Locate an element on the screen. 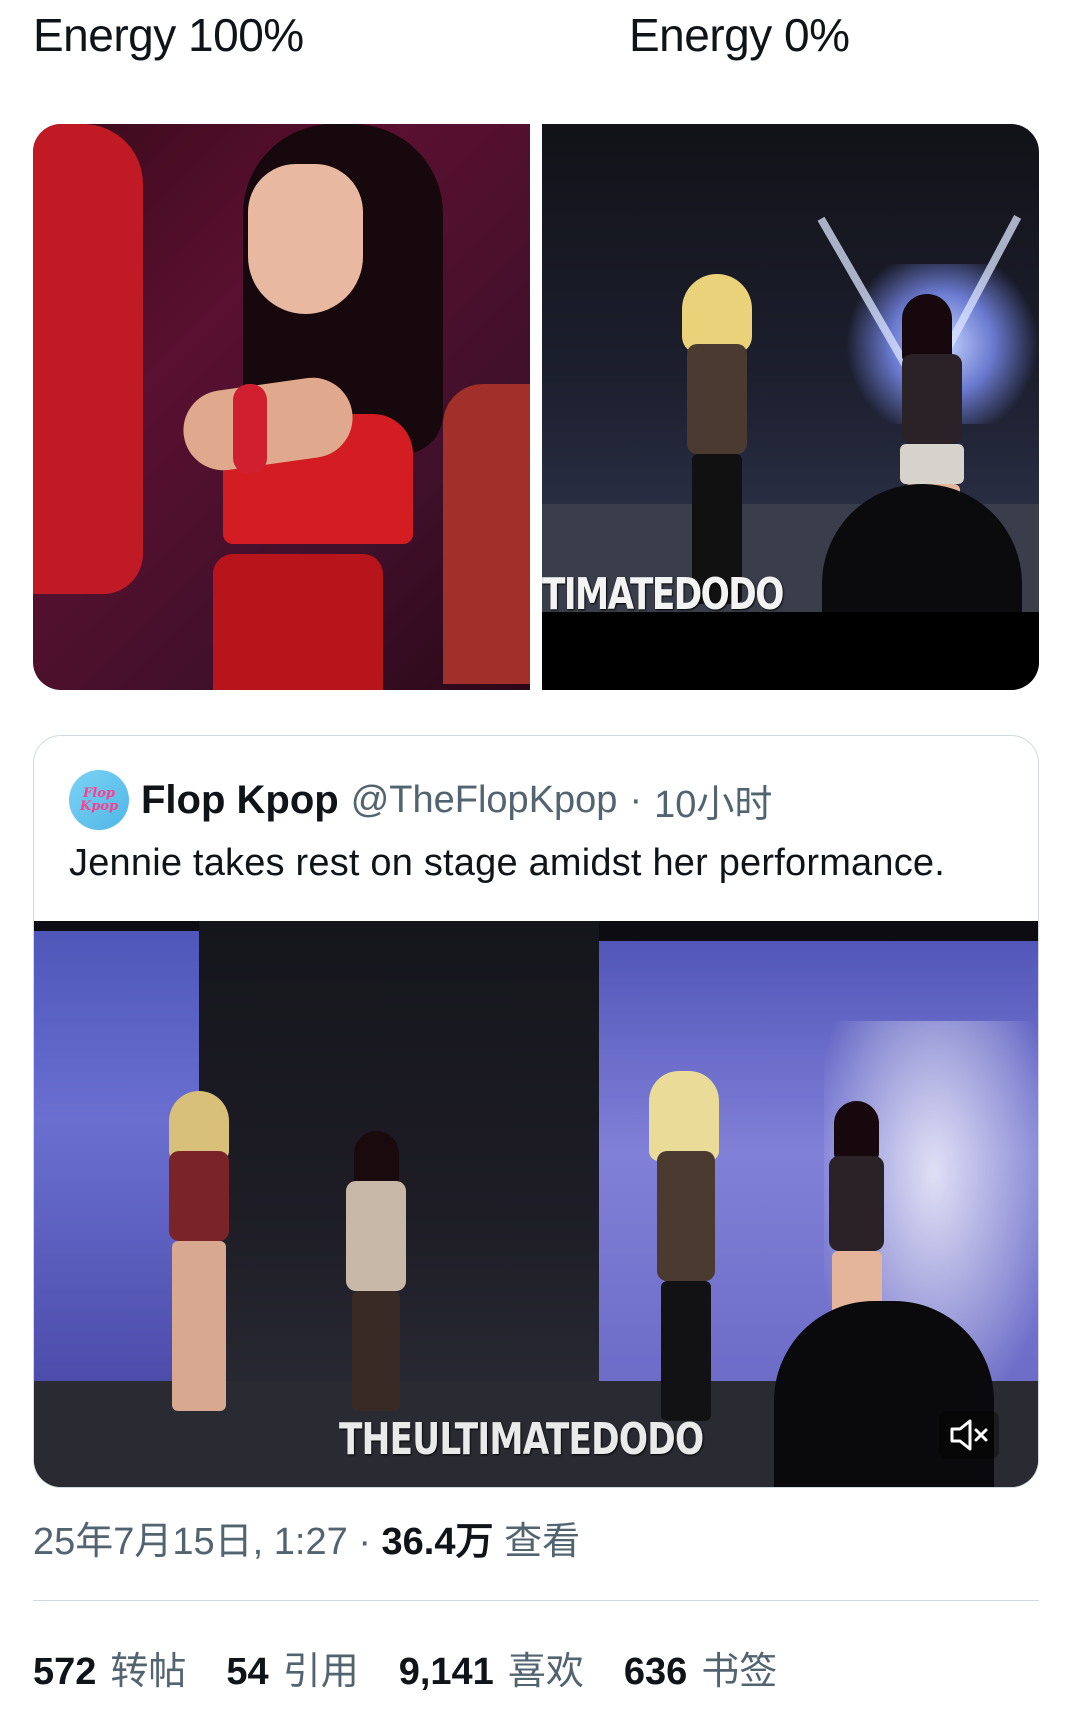 This screenshot has height=1714, width=1076. likes-stat: 9,141 喜欢 is located at coordinates (491, 1667).